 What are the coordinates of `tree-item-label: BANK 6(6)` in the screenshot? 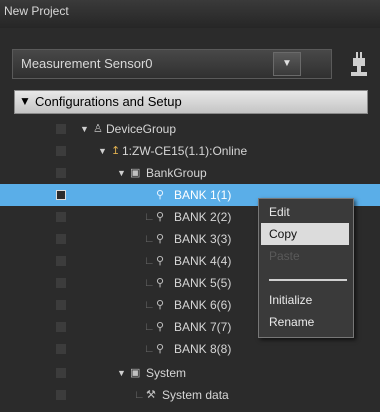 It's located at (203, 305).